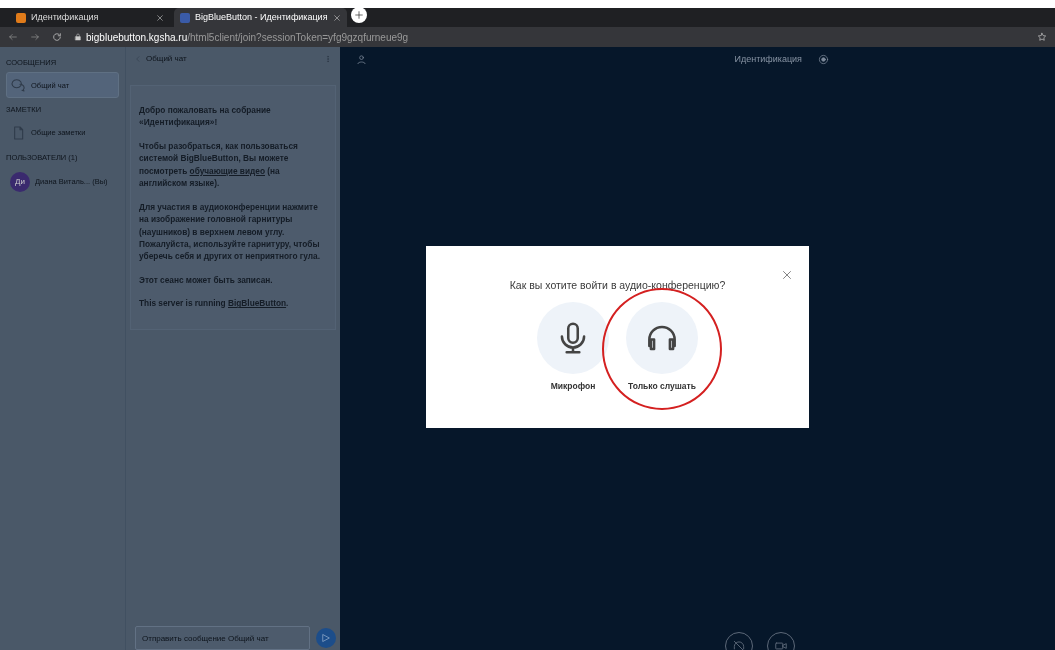  I want to click on back-icon, so click(13, 37).